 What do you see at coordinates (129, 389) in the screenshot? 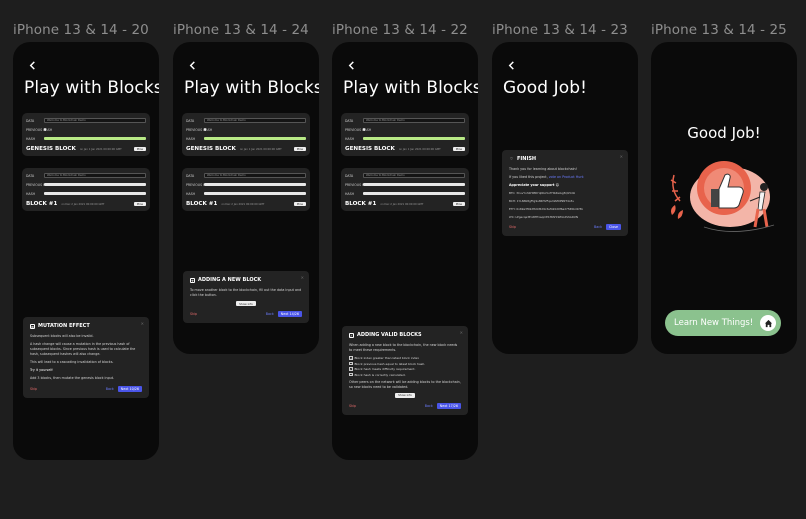
I see `next-button: Next 10/26` at bounding box center [129, 389].